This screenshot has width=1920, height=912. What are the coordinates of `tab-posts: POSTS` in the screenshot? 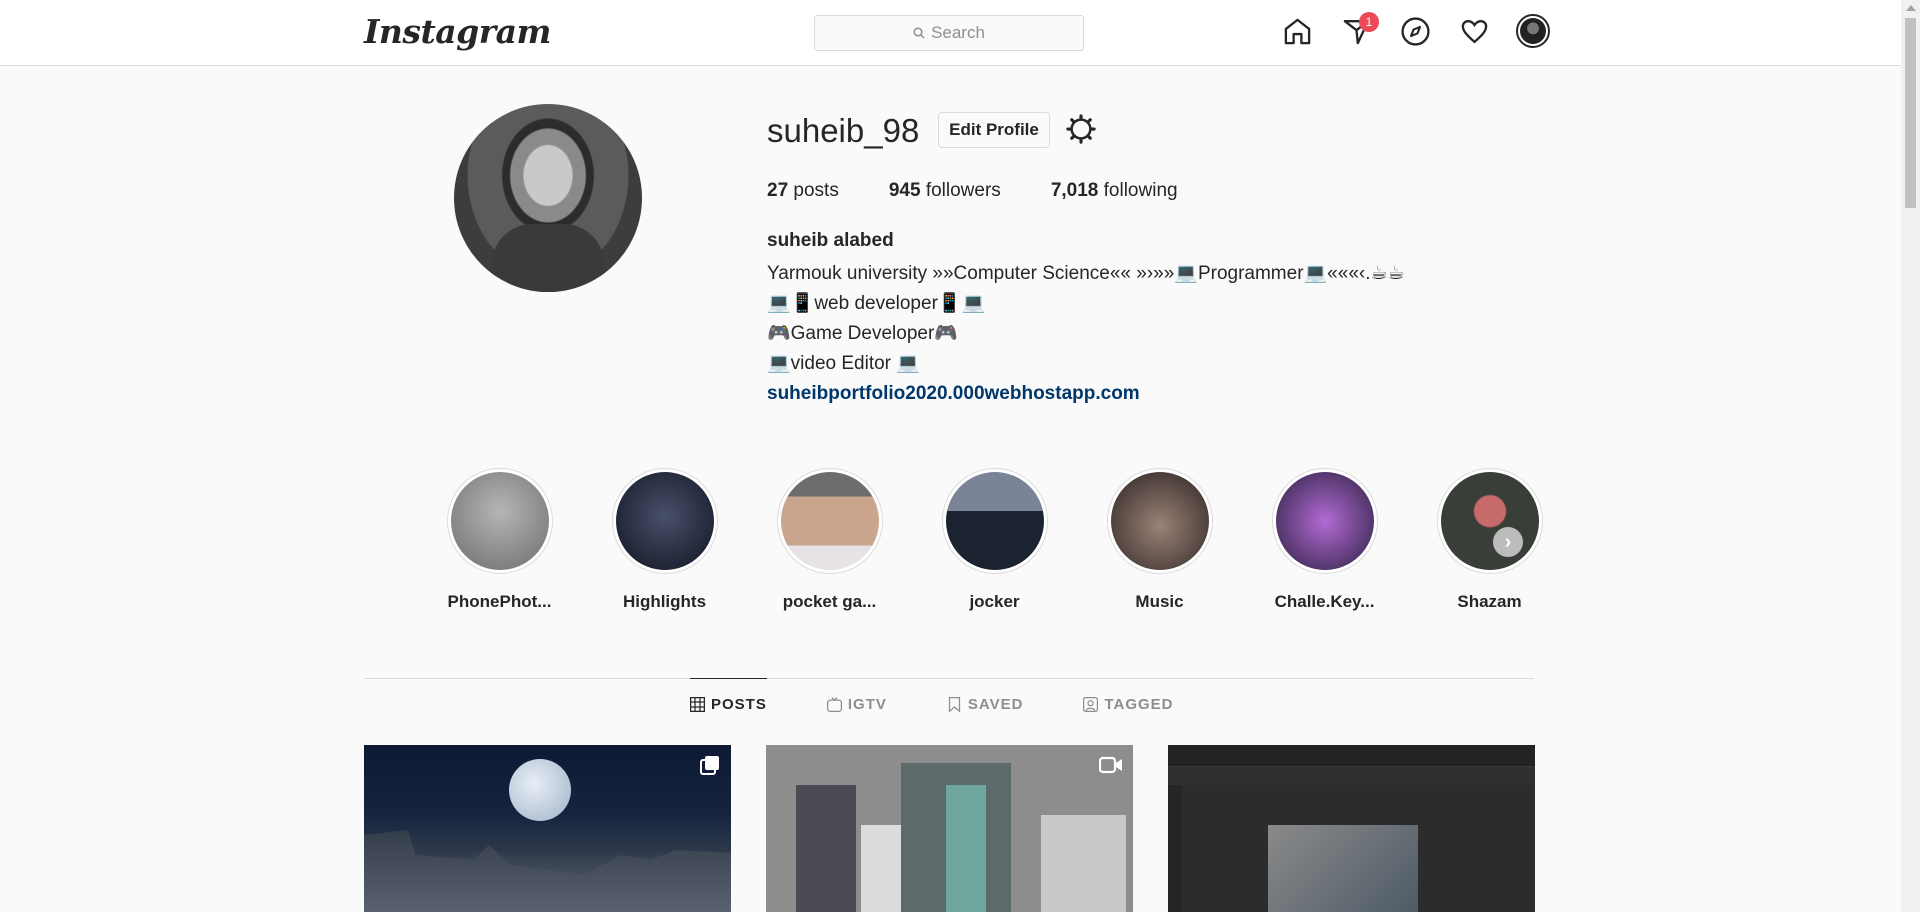 It's located at (728, 704).